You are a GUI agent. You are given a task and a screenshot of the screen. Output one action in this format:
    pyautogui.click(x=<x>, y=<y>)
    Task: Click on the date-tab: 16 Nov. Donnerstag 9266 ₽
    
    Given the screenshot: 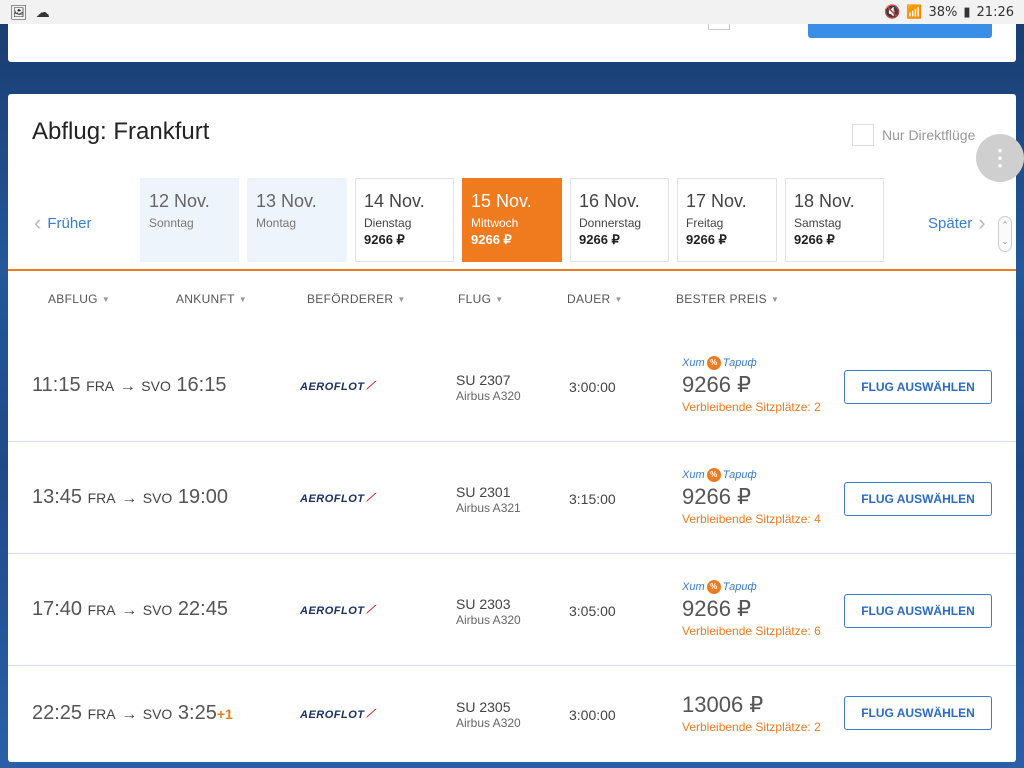 What is the action you would take?
    pyautogui.click(x=619, y=220)
    